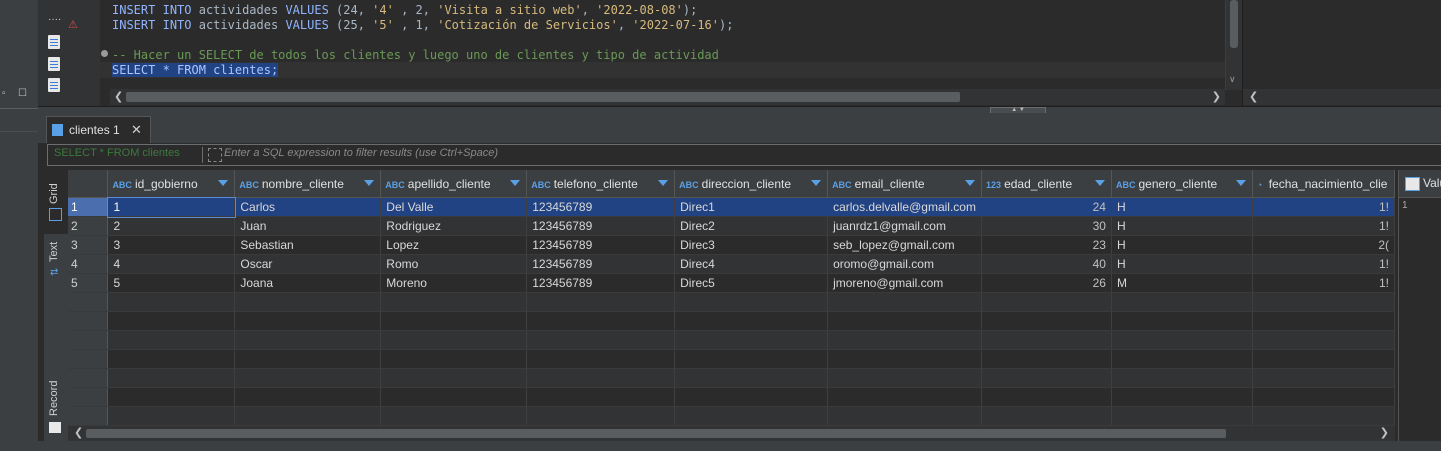  I want to click on column-header-id-gobierno: ABC id_gobierno, so click(171, 184).